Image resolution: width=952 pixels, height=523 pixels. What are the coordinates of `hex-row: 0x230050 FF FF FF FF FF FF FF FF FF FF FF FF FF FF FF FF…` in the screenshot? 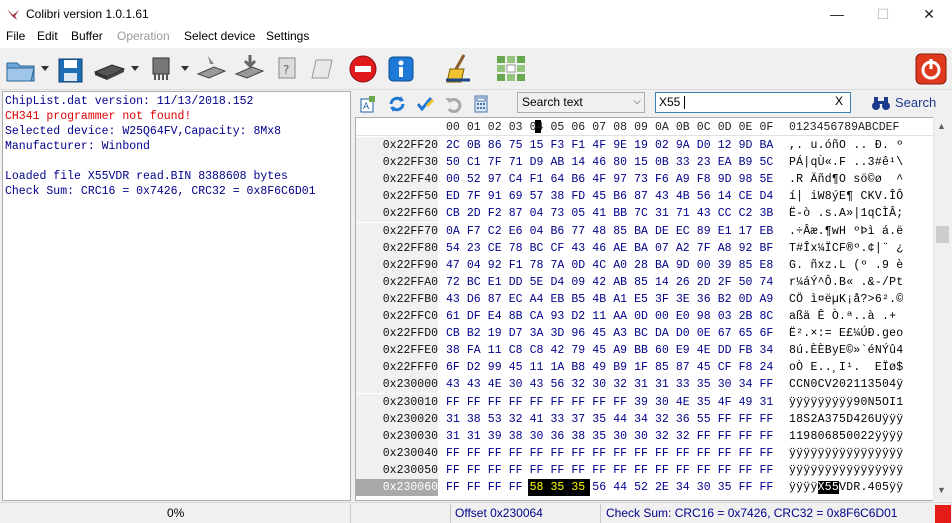 It's located at (645, 470).